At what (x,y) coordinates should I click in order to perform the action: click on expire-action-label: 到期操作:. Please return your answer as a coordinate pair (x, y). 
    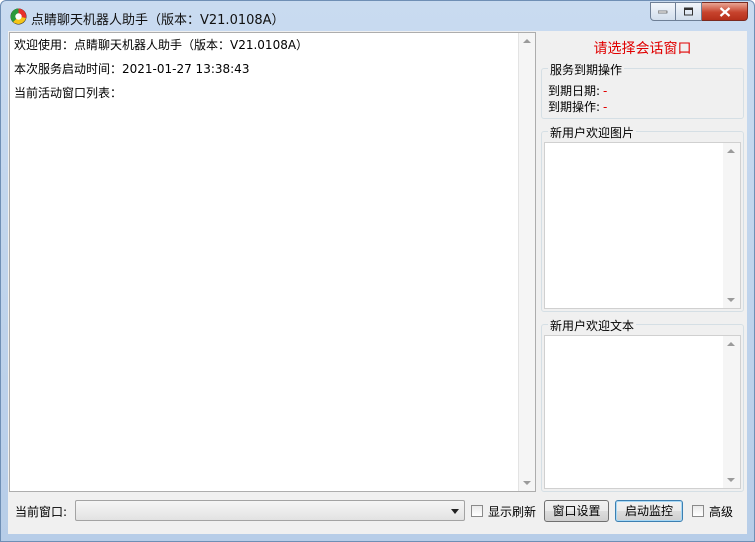
    Looking at the image, I should click on (574, 107).